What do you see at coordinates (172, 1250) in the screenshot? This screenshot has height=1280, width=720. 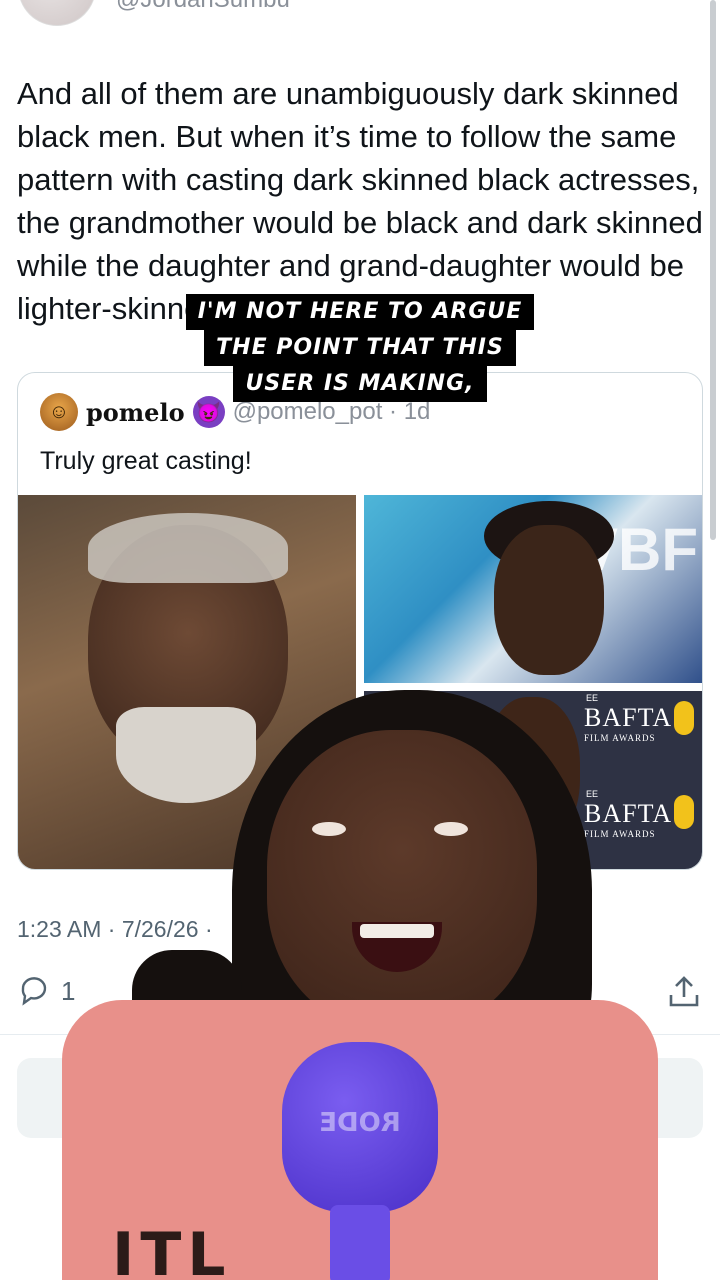 I see `shirt-text: ITL` at bounding box center [172, 1250].